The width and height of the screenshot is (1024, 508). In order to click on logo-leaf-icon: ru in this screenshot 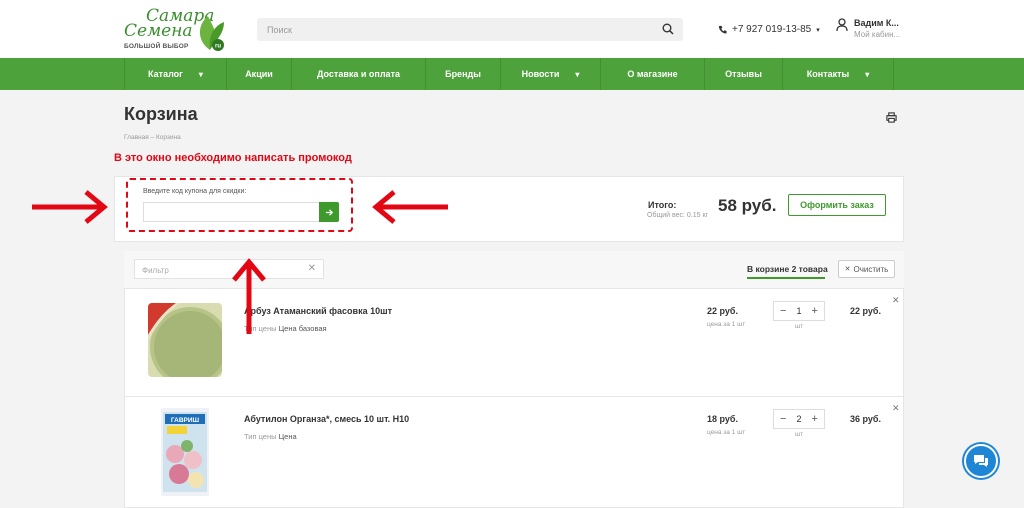, I will do `click(211, 33)`.